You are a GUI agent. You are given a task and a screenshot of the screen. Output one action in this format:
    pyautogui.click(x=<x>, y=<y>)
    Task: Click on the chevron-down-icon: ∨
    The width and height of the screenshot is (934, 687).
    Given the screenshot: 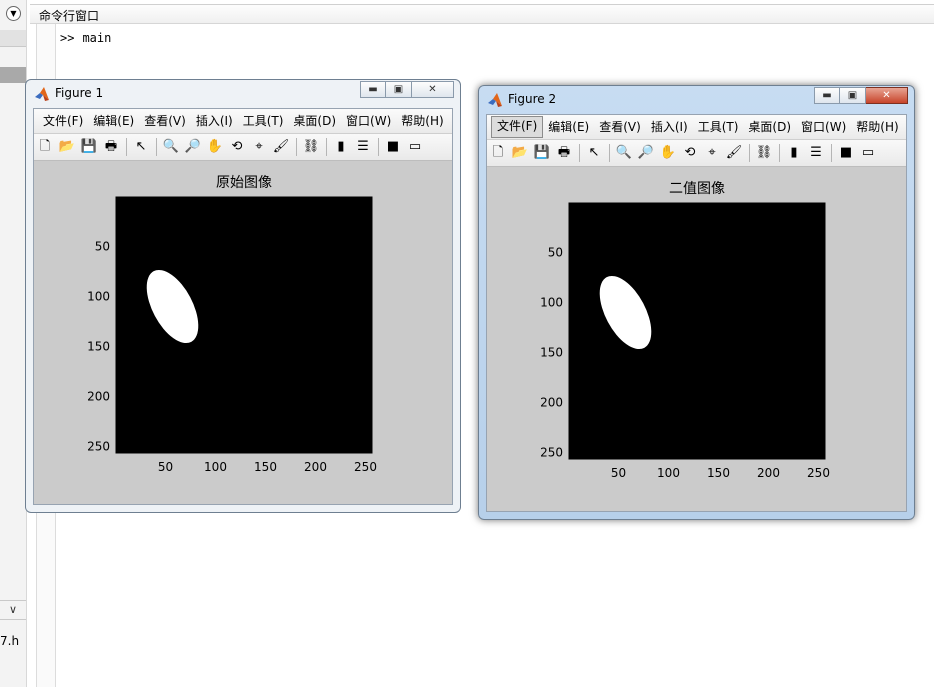 What is the action you would take?
    pyautogui.click(x=13, y=610)
    